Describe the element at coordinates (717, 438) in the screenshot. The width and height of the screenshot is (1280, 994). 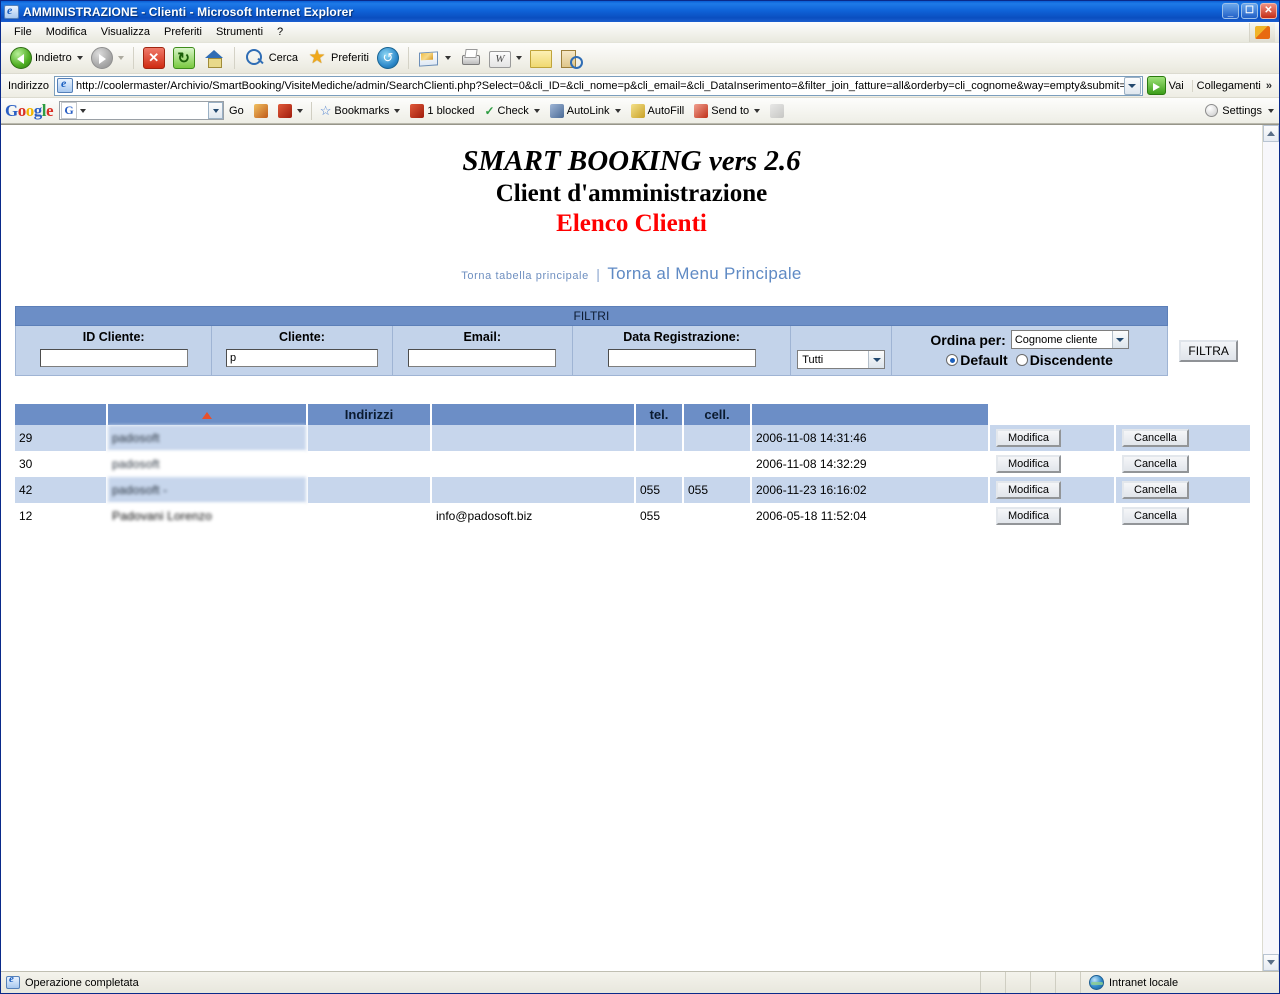
I see `cell-cell` at that location.